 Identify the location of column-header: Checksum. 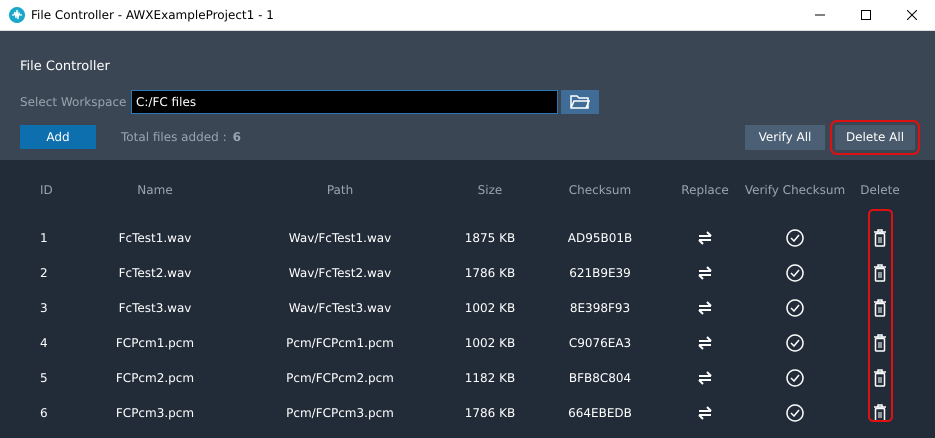
(600, 190).